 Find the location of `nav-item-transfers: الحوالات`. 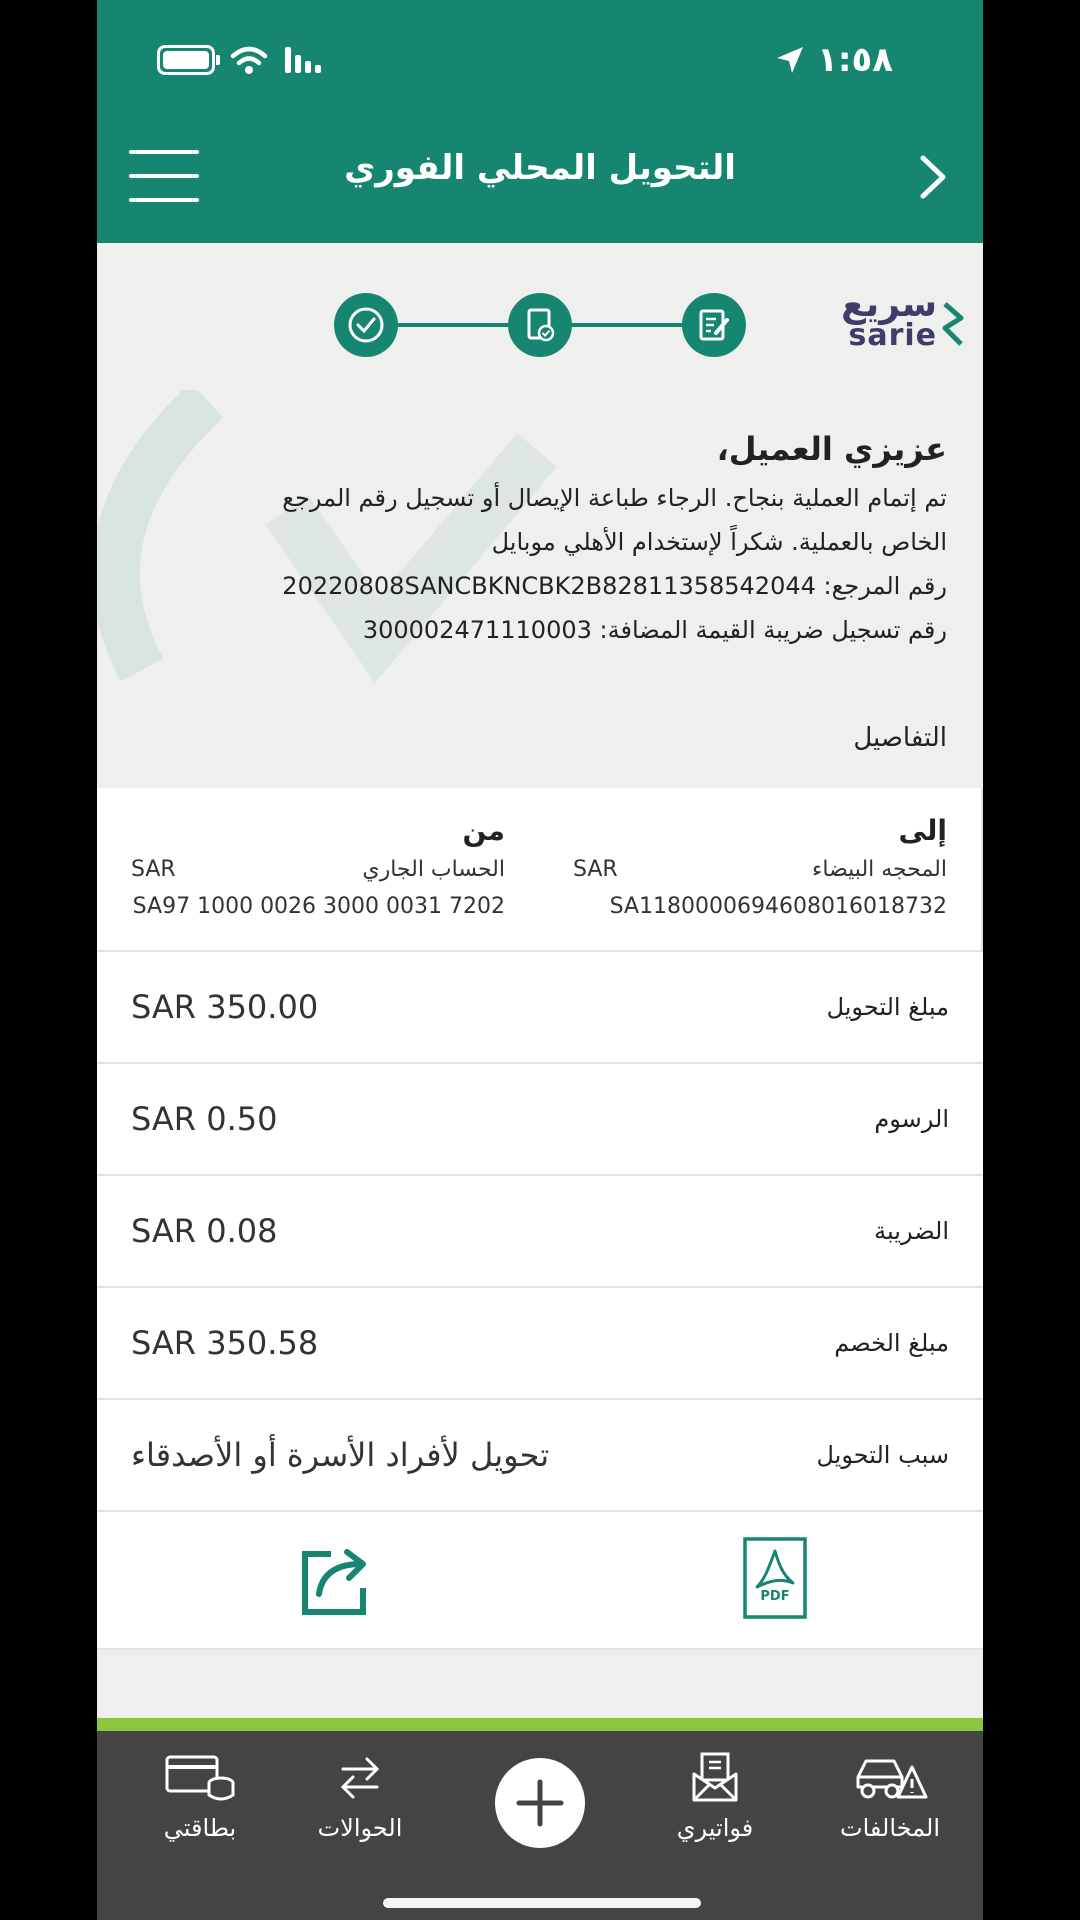

nav-item-transfers: الحوالات is located at coordinates (360, 1796).